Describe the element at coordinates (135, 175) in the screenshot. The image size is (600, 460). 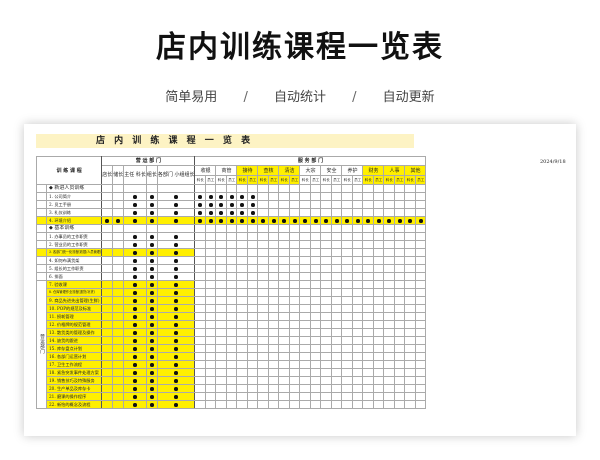
I see `header-op-col: 主任 科长` at that location.